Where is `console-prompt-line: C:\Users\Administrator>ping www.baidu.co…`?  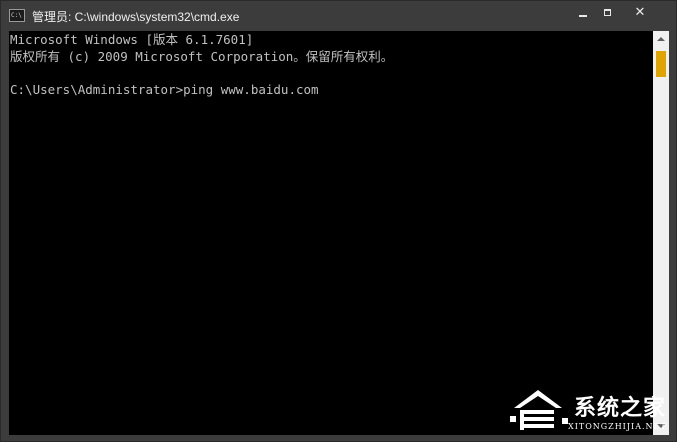 console-prompt-line: C:\Users\Administrator>ping www.baidu.co… is located at coordinates (164, 89).